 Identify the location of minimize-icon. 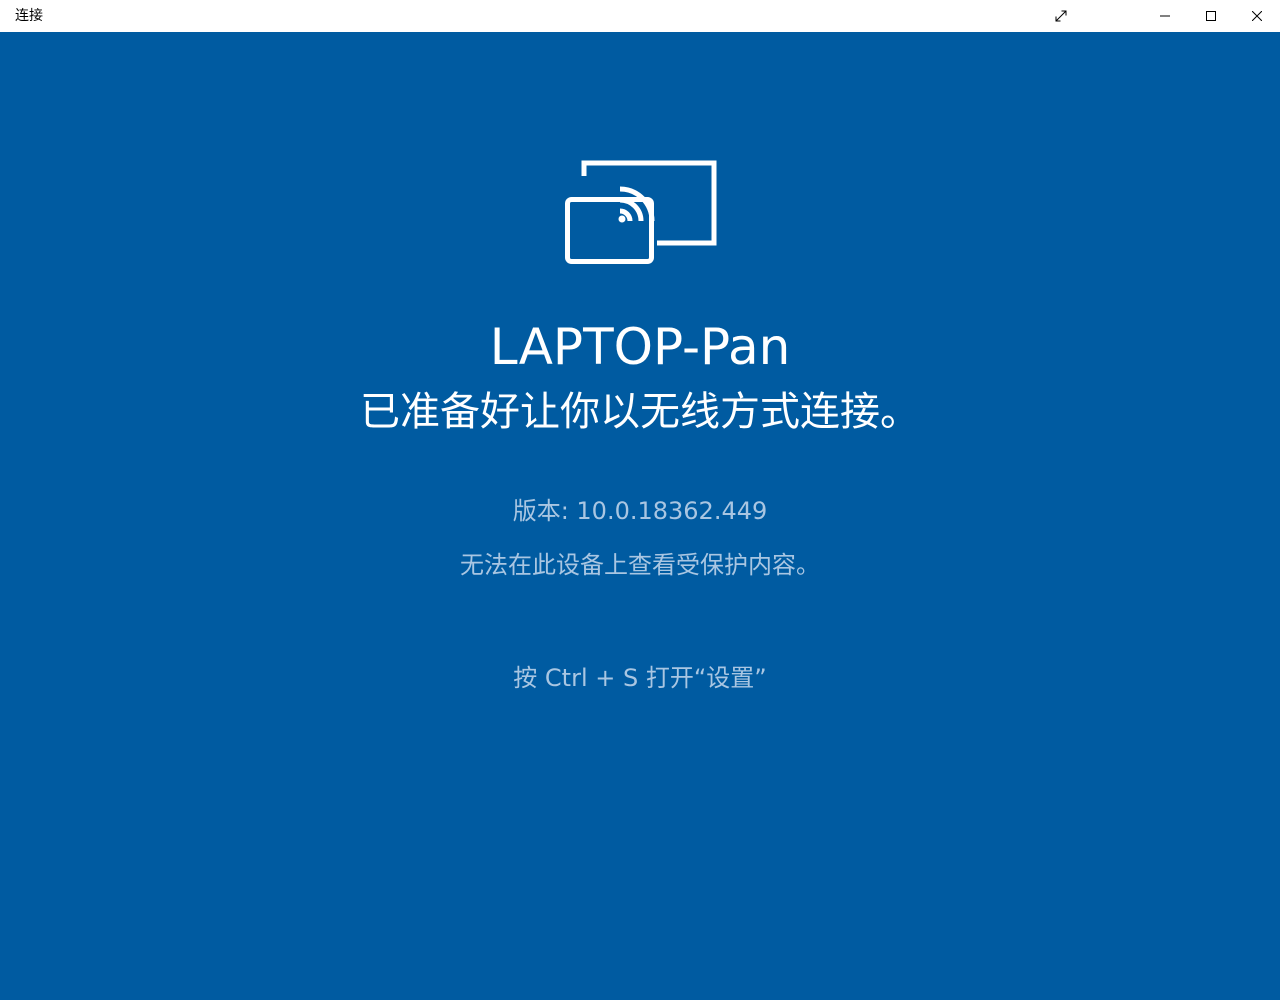
(1165, 16).